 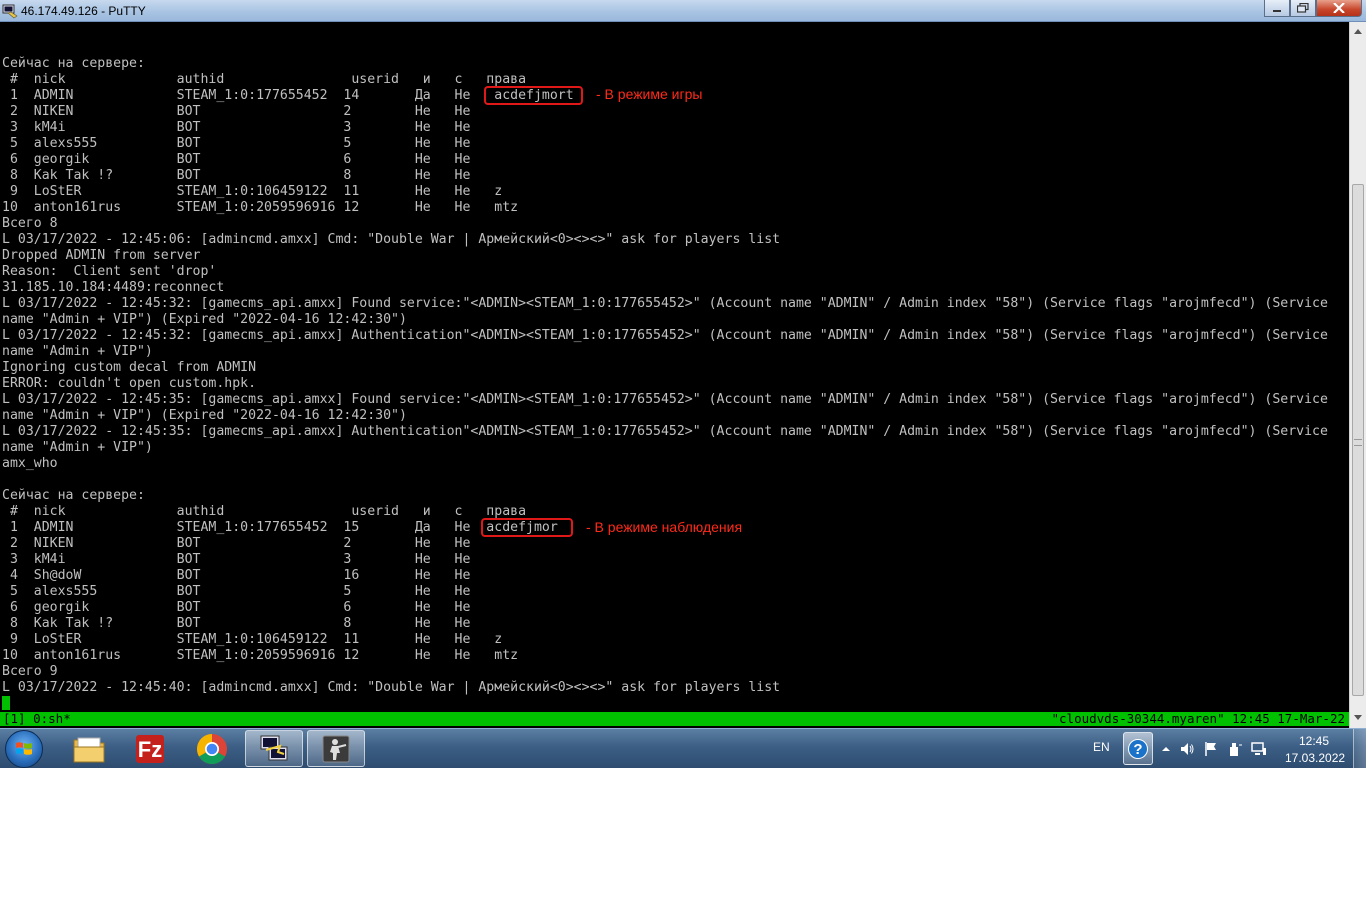 I want to click on thumb-grip, so click(x=1358, y=442).